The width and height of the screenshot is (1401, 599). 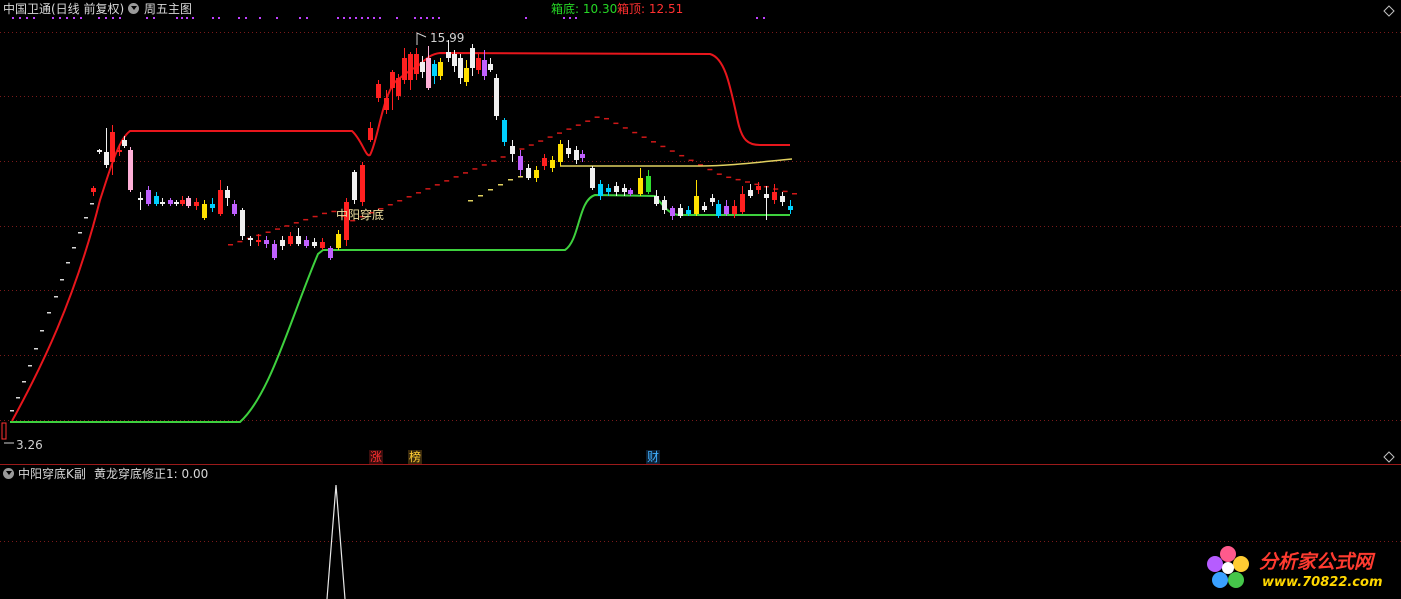 I want to click on event-tag-ranking: 榜, so click(x=415, y=457).